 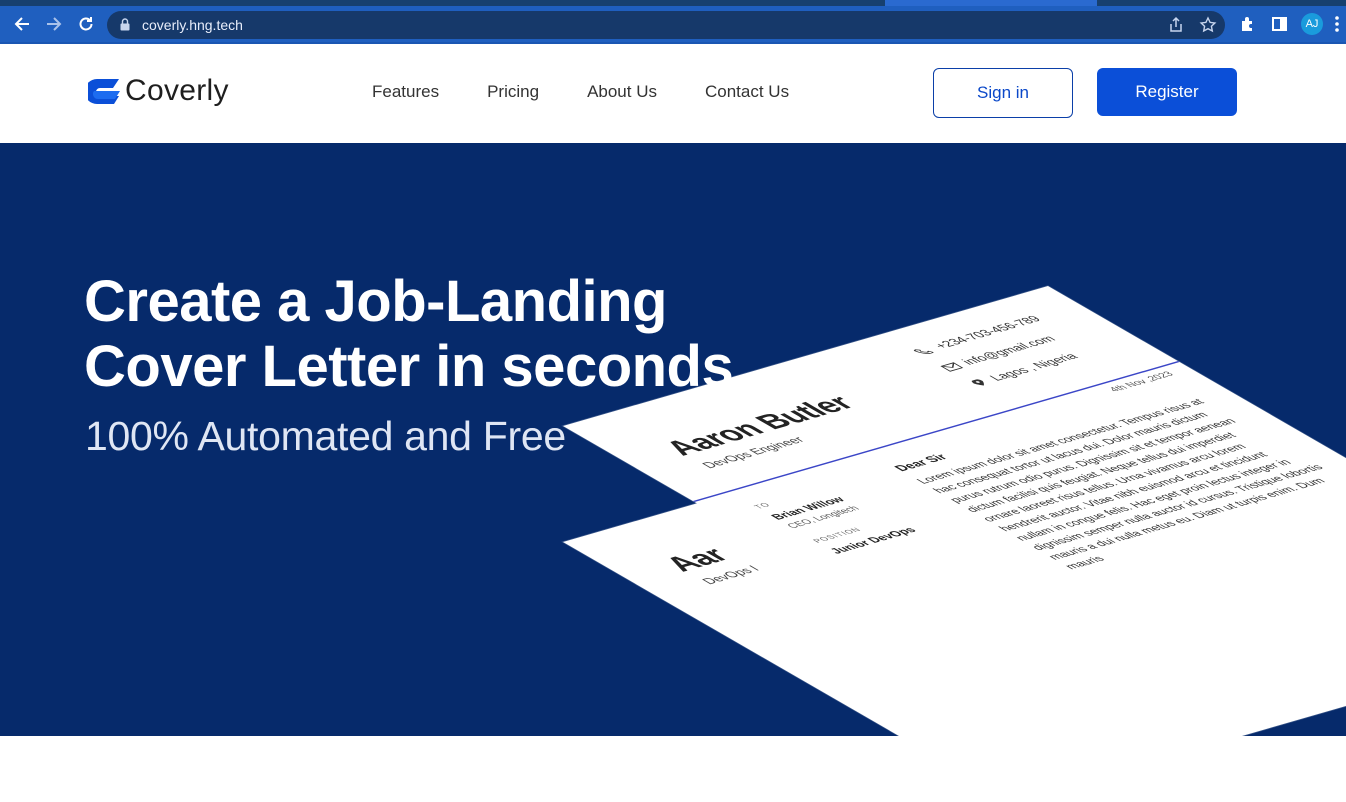 I want to click on letter-date: 4th Nov ,2023, so click(x=1141, y=382).